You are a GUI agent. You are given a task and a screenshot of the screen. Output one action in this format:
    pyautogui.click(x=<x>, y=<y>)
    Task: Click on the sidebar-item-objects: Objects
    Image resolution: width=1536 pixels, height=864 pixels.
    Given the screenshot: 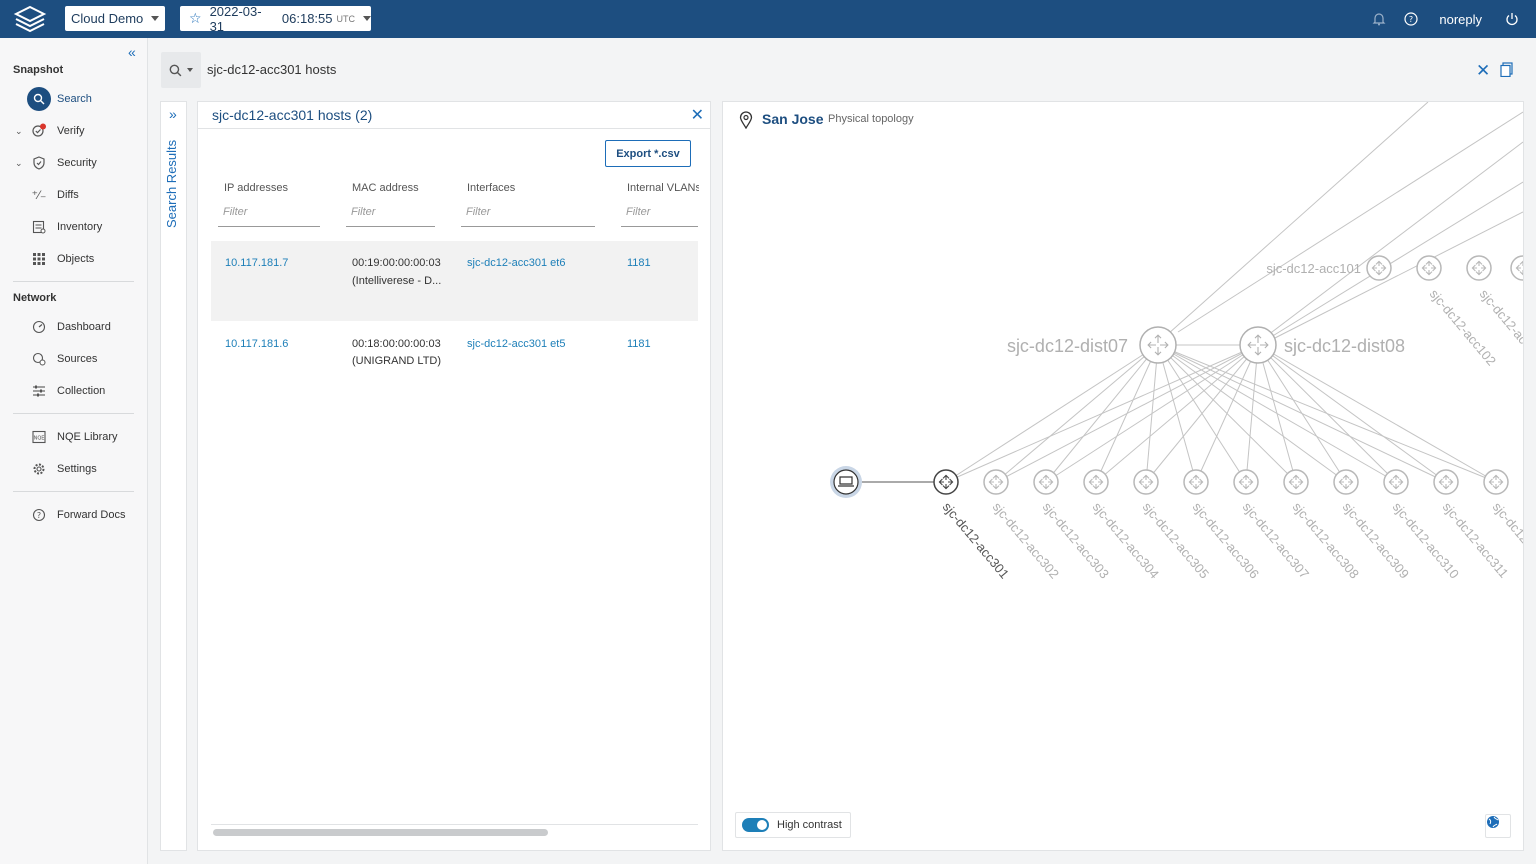 What is the action you would take?
    pyautogui.click(x=73, y=259)
    